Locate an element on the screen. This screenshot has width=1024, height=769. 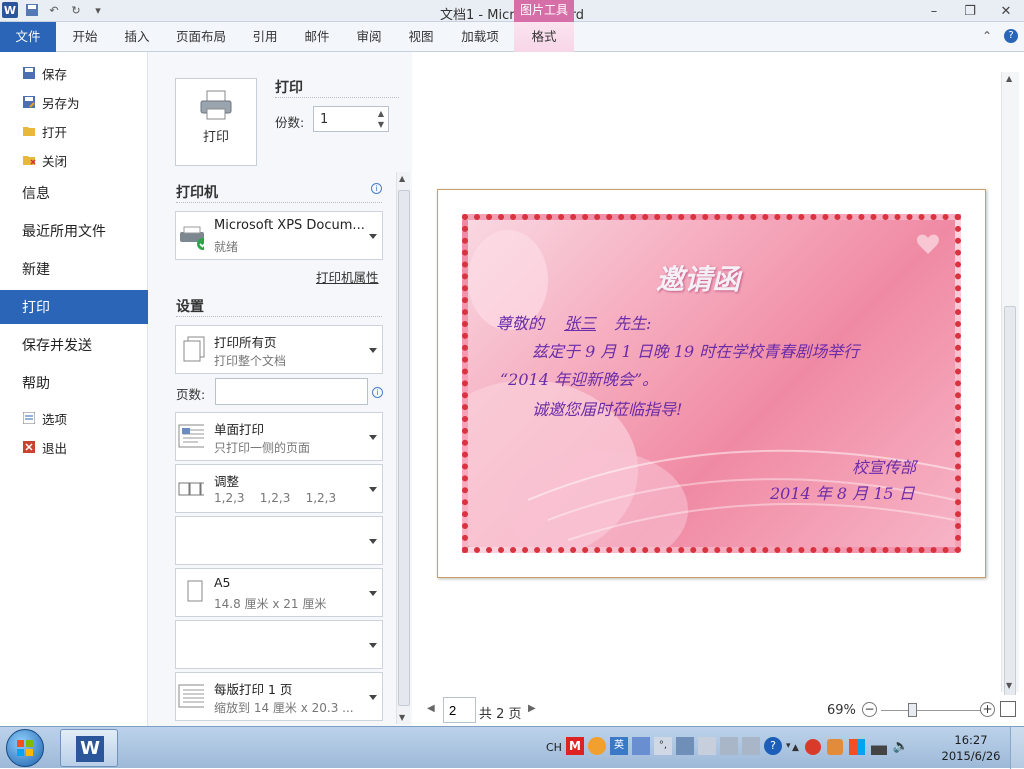
zoom-level: 69% is located at coordinates (841, 710).